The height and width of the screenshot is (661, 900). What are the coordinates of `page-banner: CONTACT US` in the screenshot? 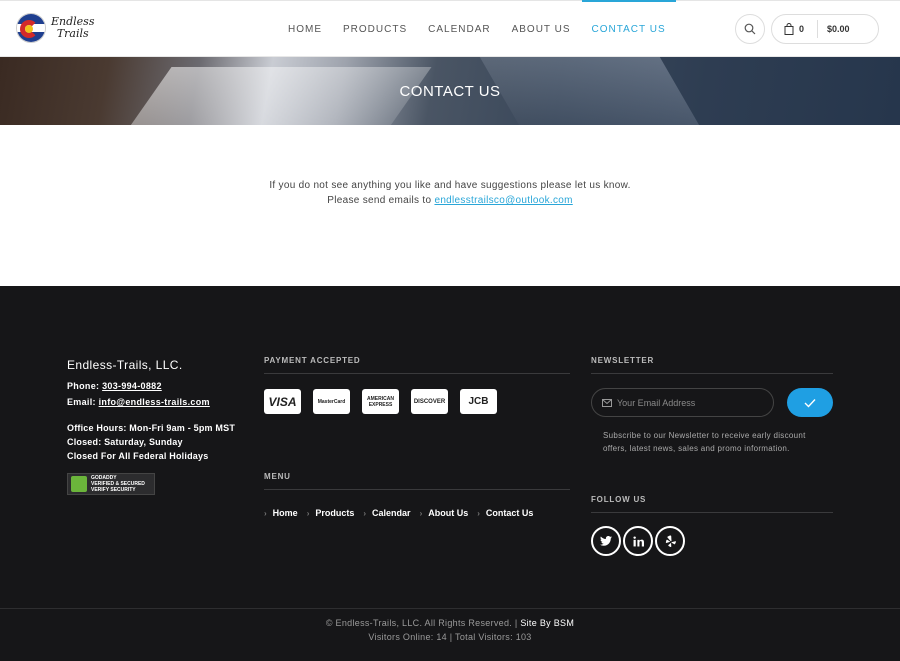 It's located at (450, 91).